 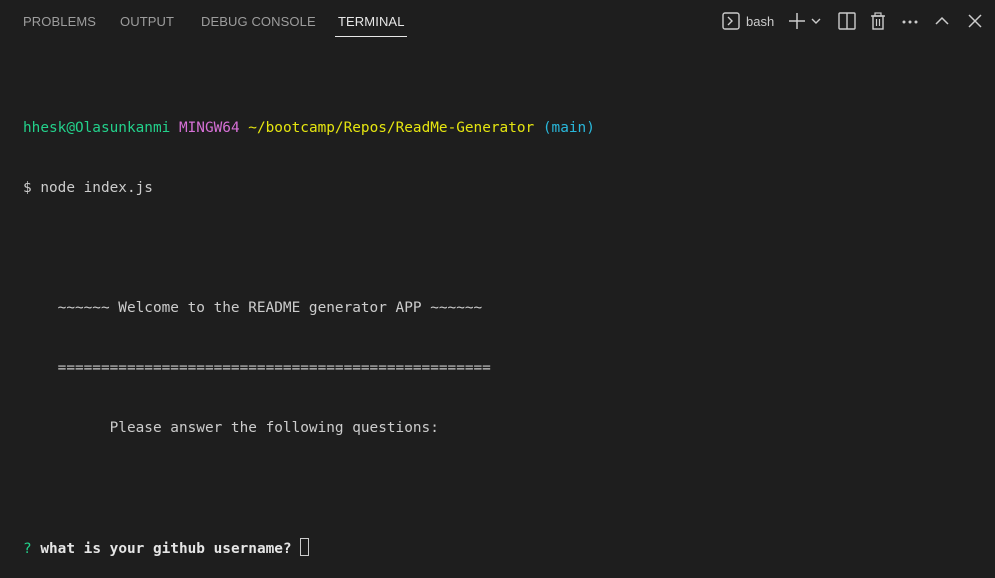 What do you see at coordinates (879, 22) in the screenshot?
I see `trash-icon` at bounding box center [879, 22].